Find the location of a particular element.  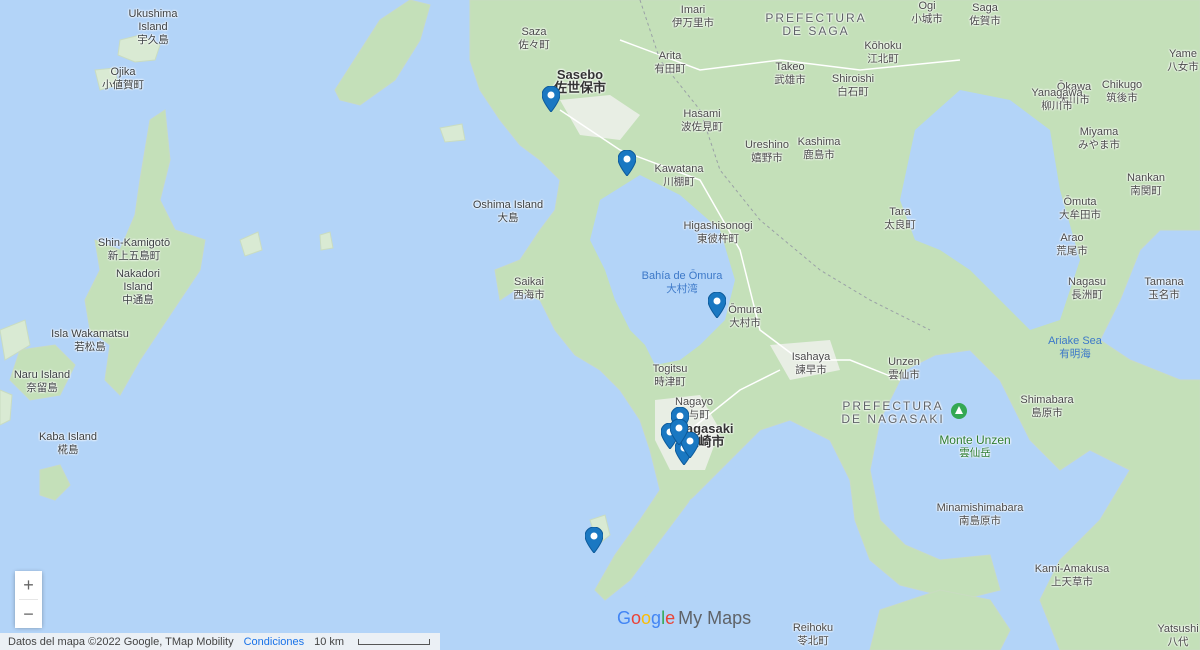

zoom-in-button: + is located at coordinates (28, 585).